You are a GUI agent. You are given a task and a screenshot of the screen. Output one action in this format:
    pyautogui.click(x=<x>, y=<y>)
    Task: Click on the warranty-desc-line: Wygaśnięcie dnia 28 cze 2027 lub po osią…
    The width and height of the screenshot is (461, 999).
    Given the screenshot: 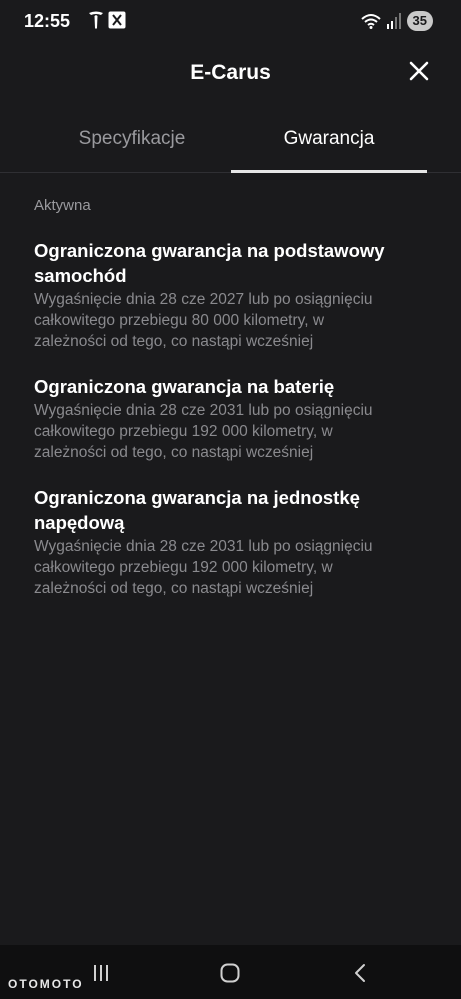 What is the action you would take?
    pyautogui.click(x=203, y=299)
    